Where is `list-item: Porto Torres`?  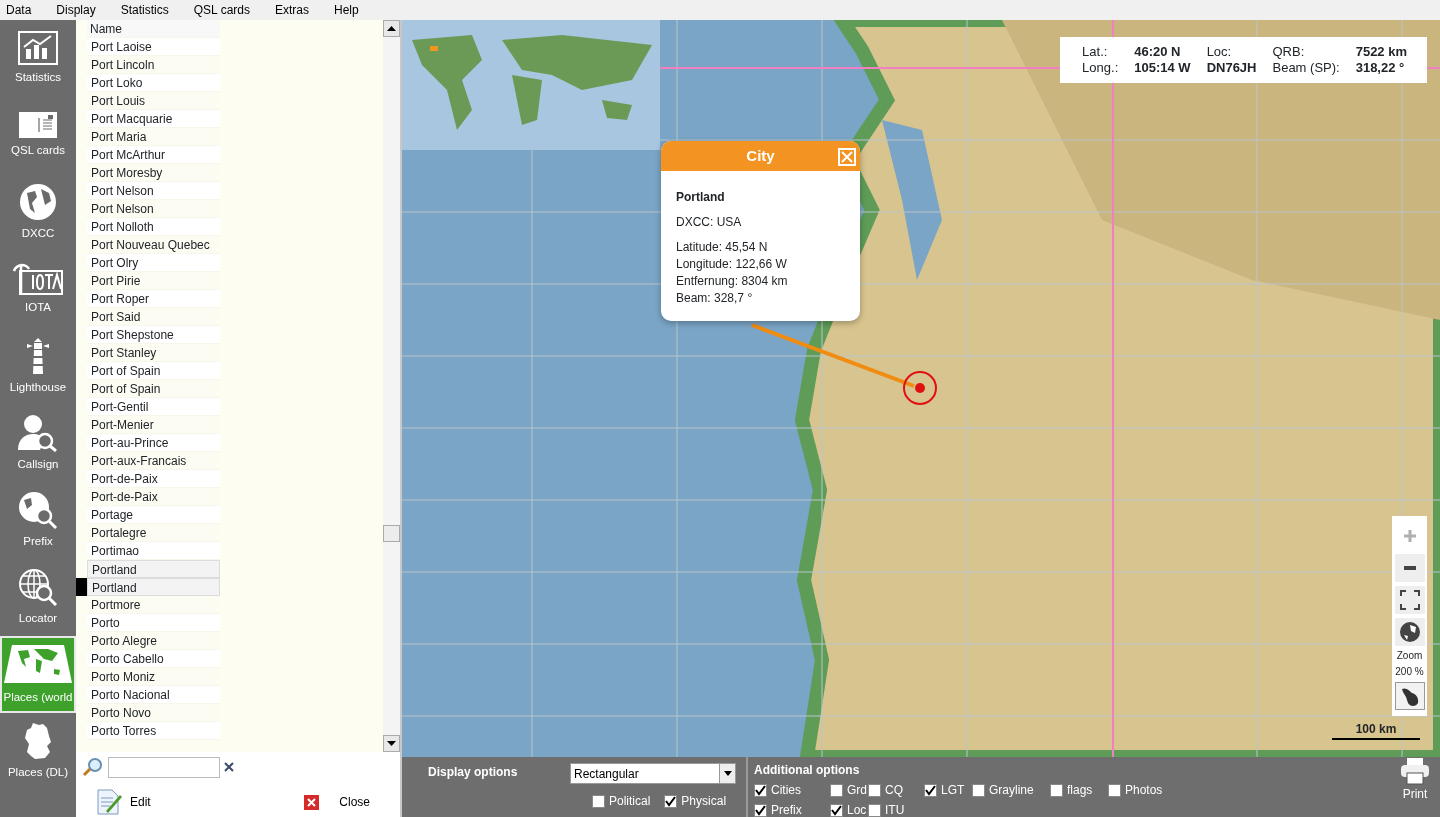 list-item: Porto Torres is located at coordinates (153, 731).